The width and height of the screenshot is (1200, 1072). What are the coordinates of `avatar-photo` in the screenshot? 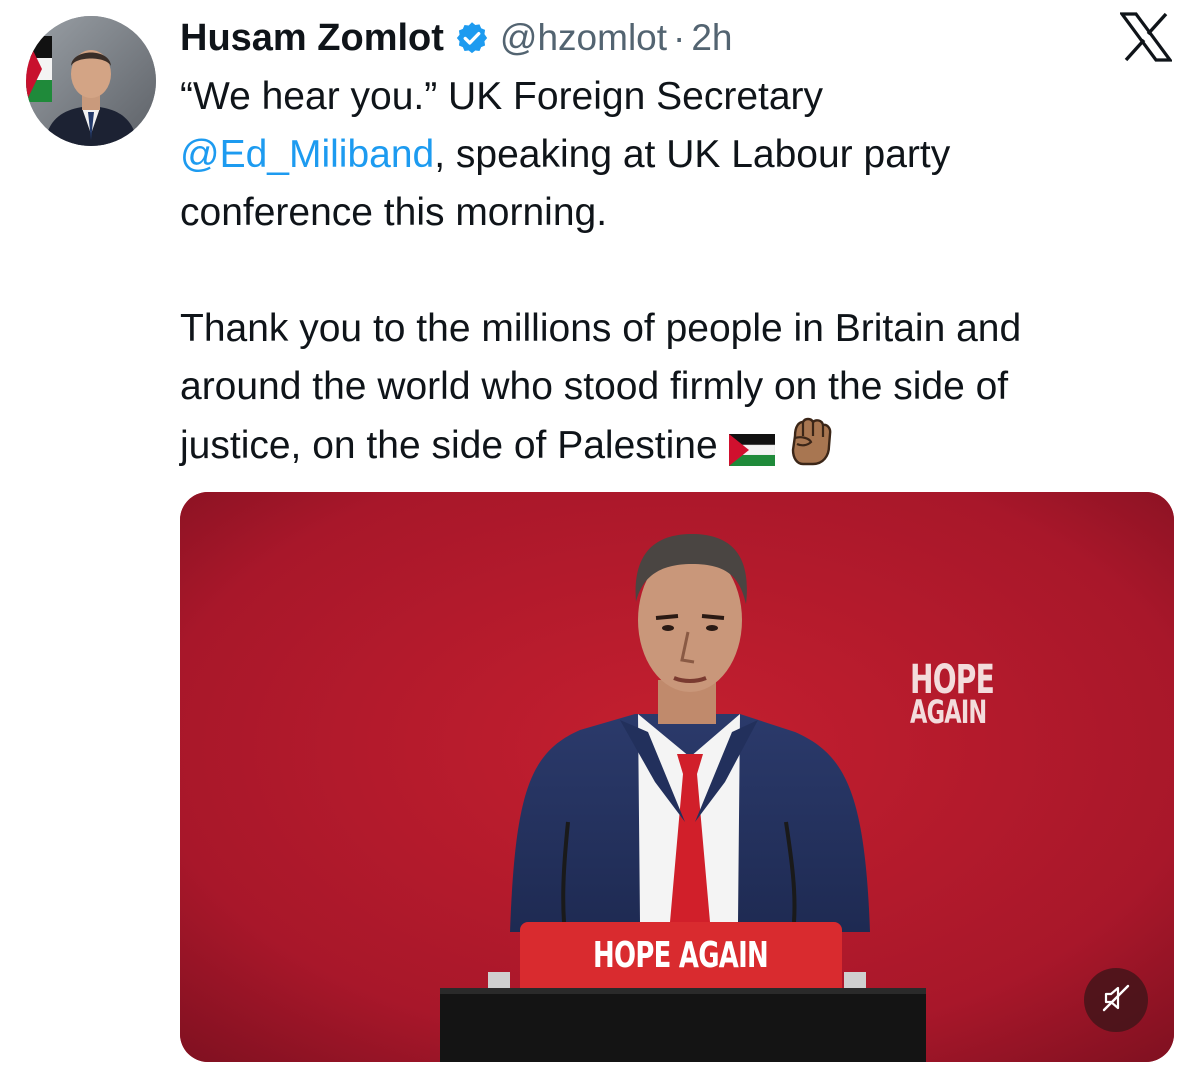 It's located at (91, 81).